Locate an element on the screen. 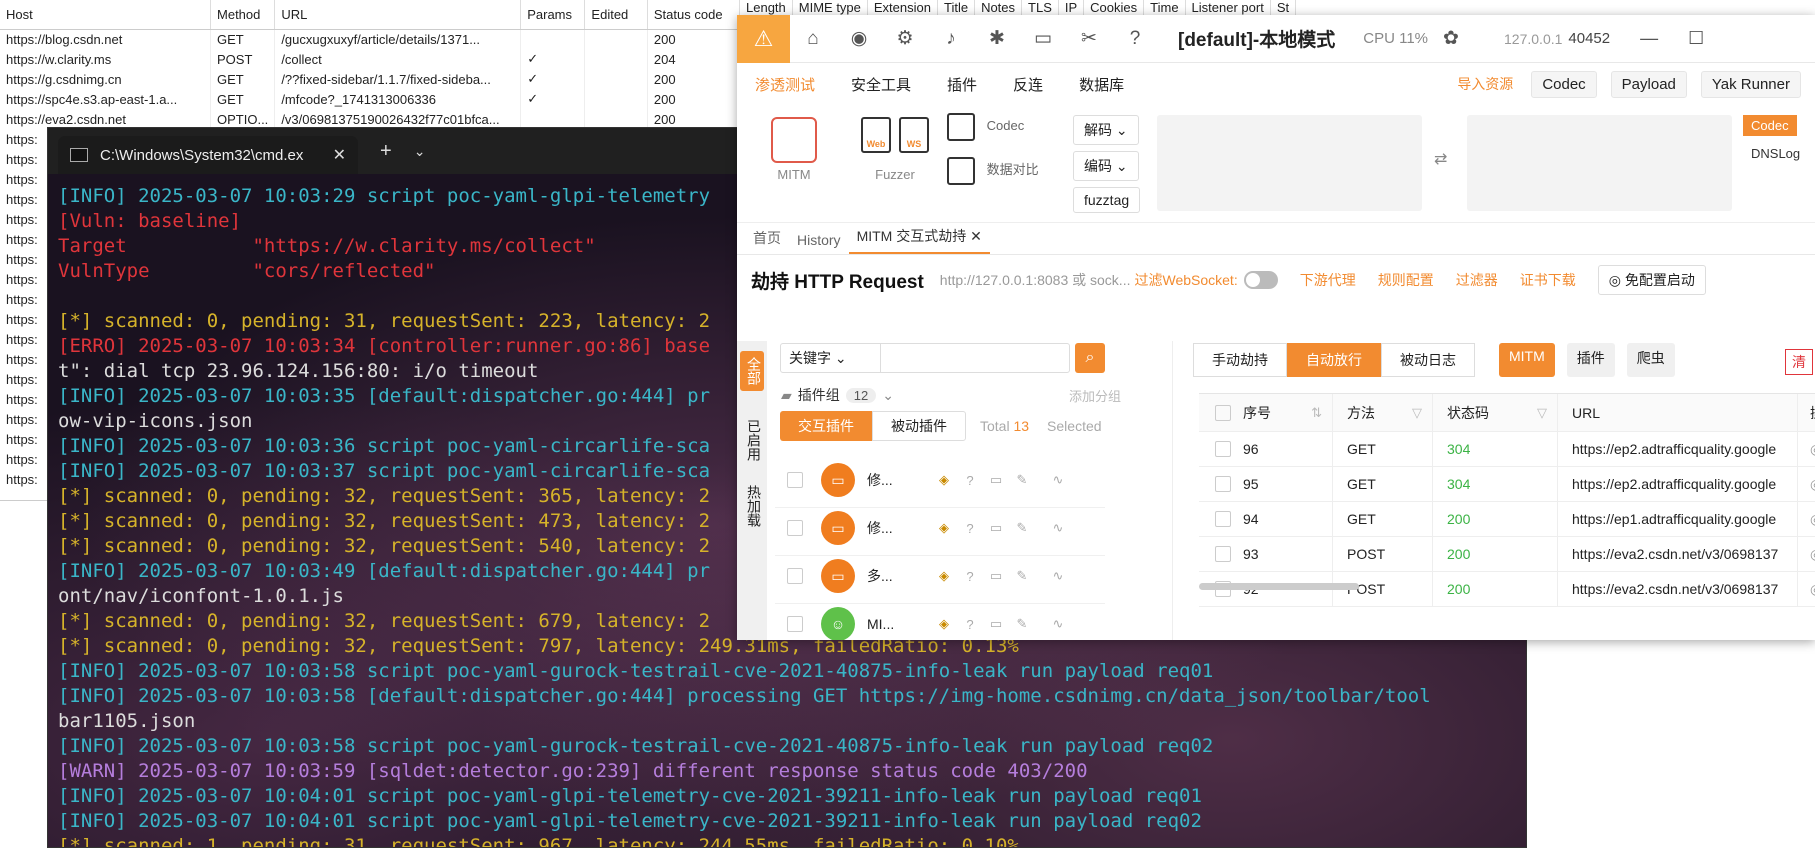 This screenshot has height=848, width=1815. bg-col-header: URL is located at coordinates (398, 15).